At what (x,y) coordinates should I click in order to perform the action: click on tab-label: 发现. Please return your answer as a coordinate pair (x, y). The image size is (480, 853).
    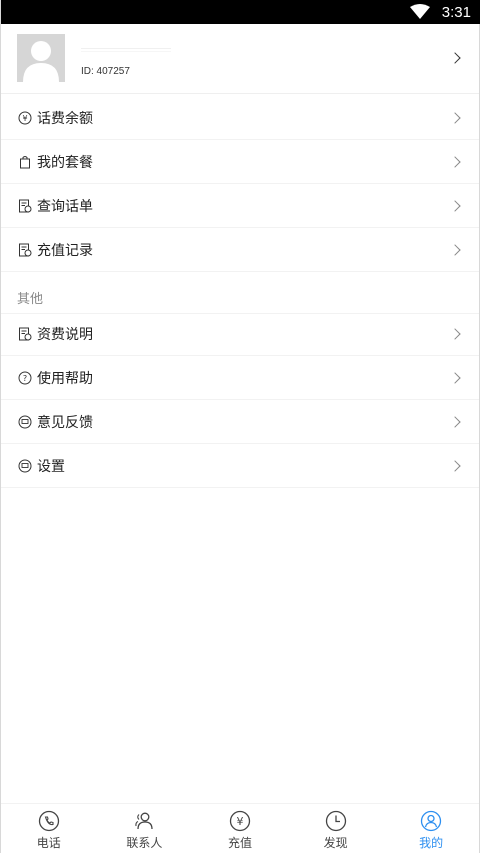
    Looking at the image, I should click on (335, 843).